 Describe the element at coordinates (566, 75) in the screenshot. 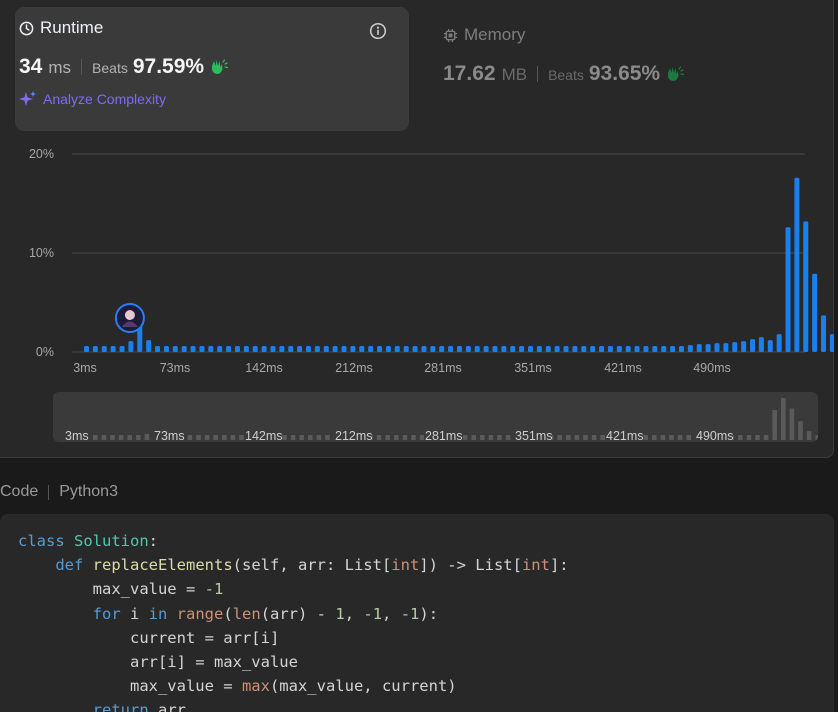

I see `memory-beats-label: Beats` at that location.